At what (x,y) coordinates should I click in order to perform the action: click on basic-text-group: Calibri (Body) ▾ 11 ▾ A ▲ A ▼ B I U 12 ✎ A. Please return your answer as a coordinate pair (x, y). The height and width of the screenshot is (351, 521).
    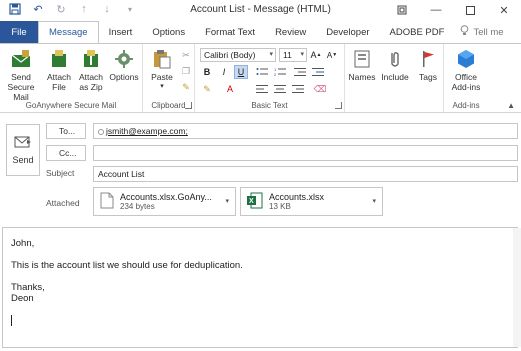
    Looking at the image, I should click on (270, 78).